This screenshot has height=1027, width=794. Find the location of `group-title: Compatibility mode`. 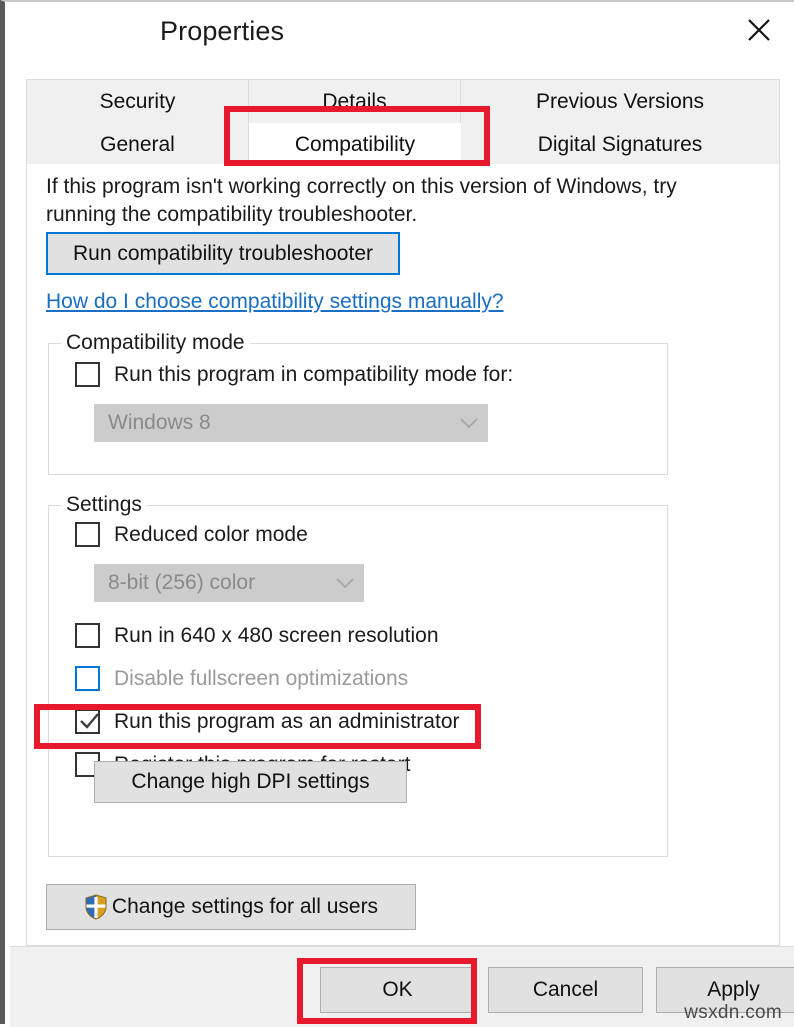

group-title: Compatibility mode is located at coordinates (155, 343).